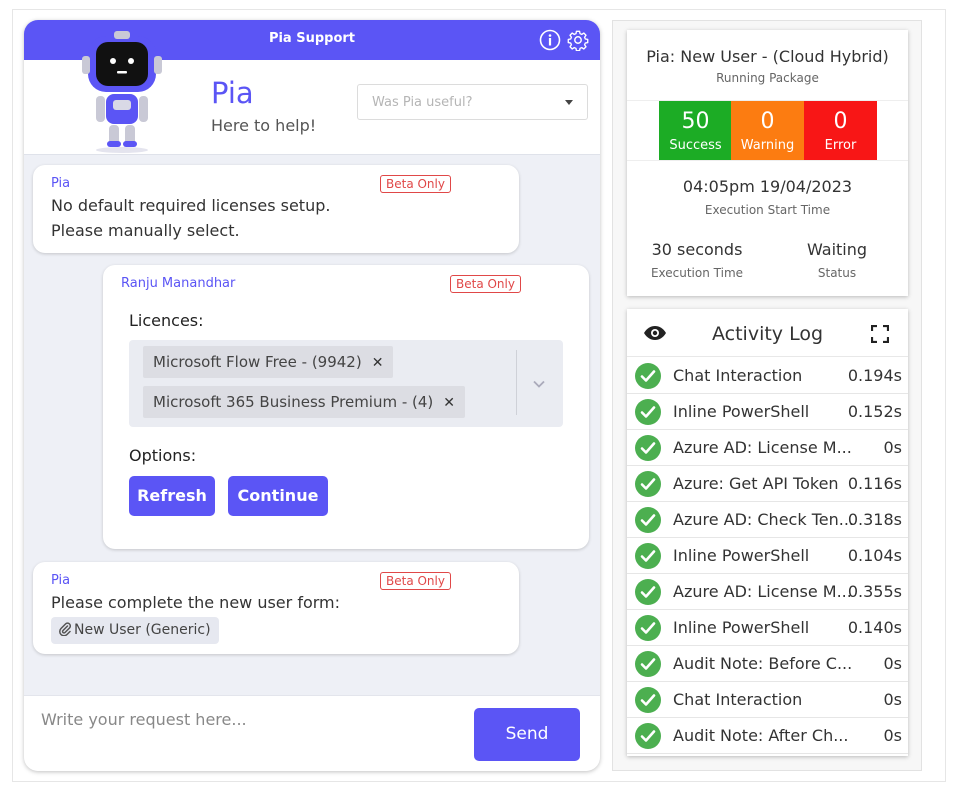  I want to click on divider, so click(767, 160).